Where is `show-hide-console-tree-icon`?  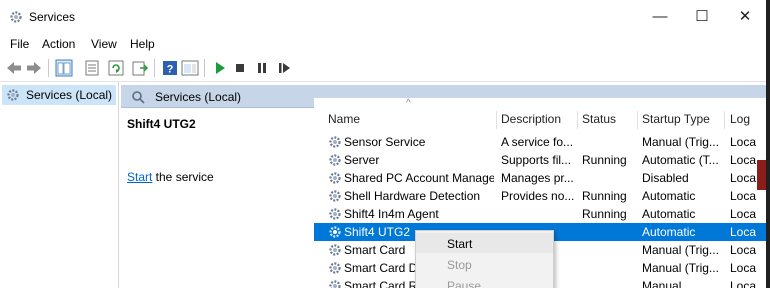
show-hide-console-tree-icon is located at coordinates (64, 68).